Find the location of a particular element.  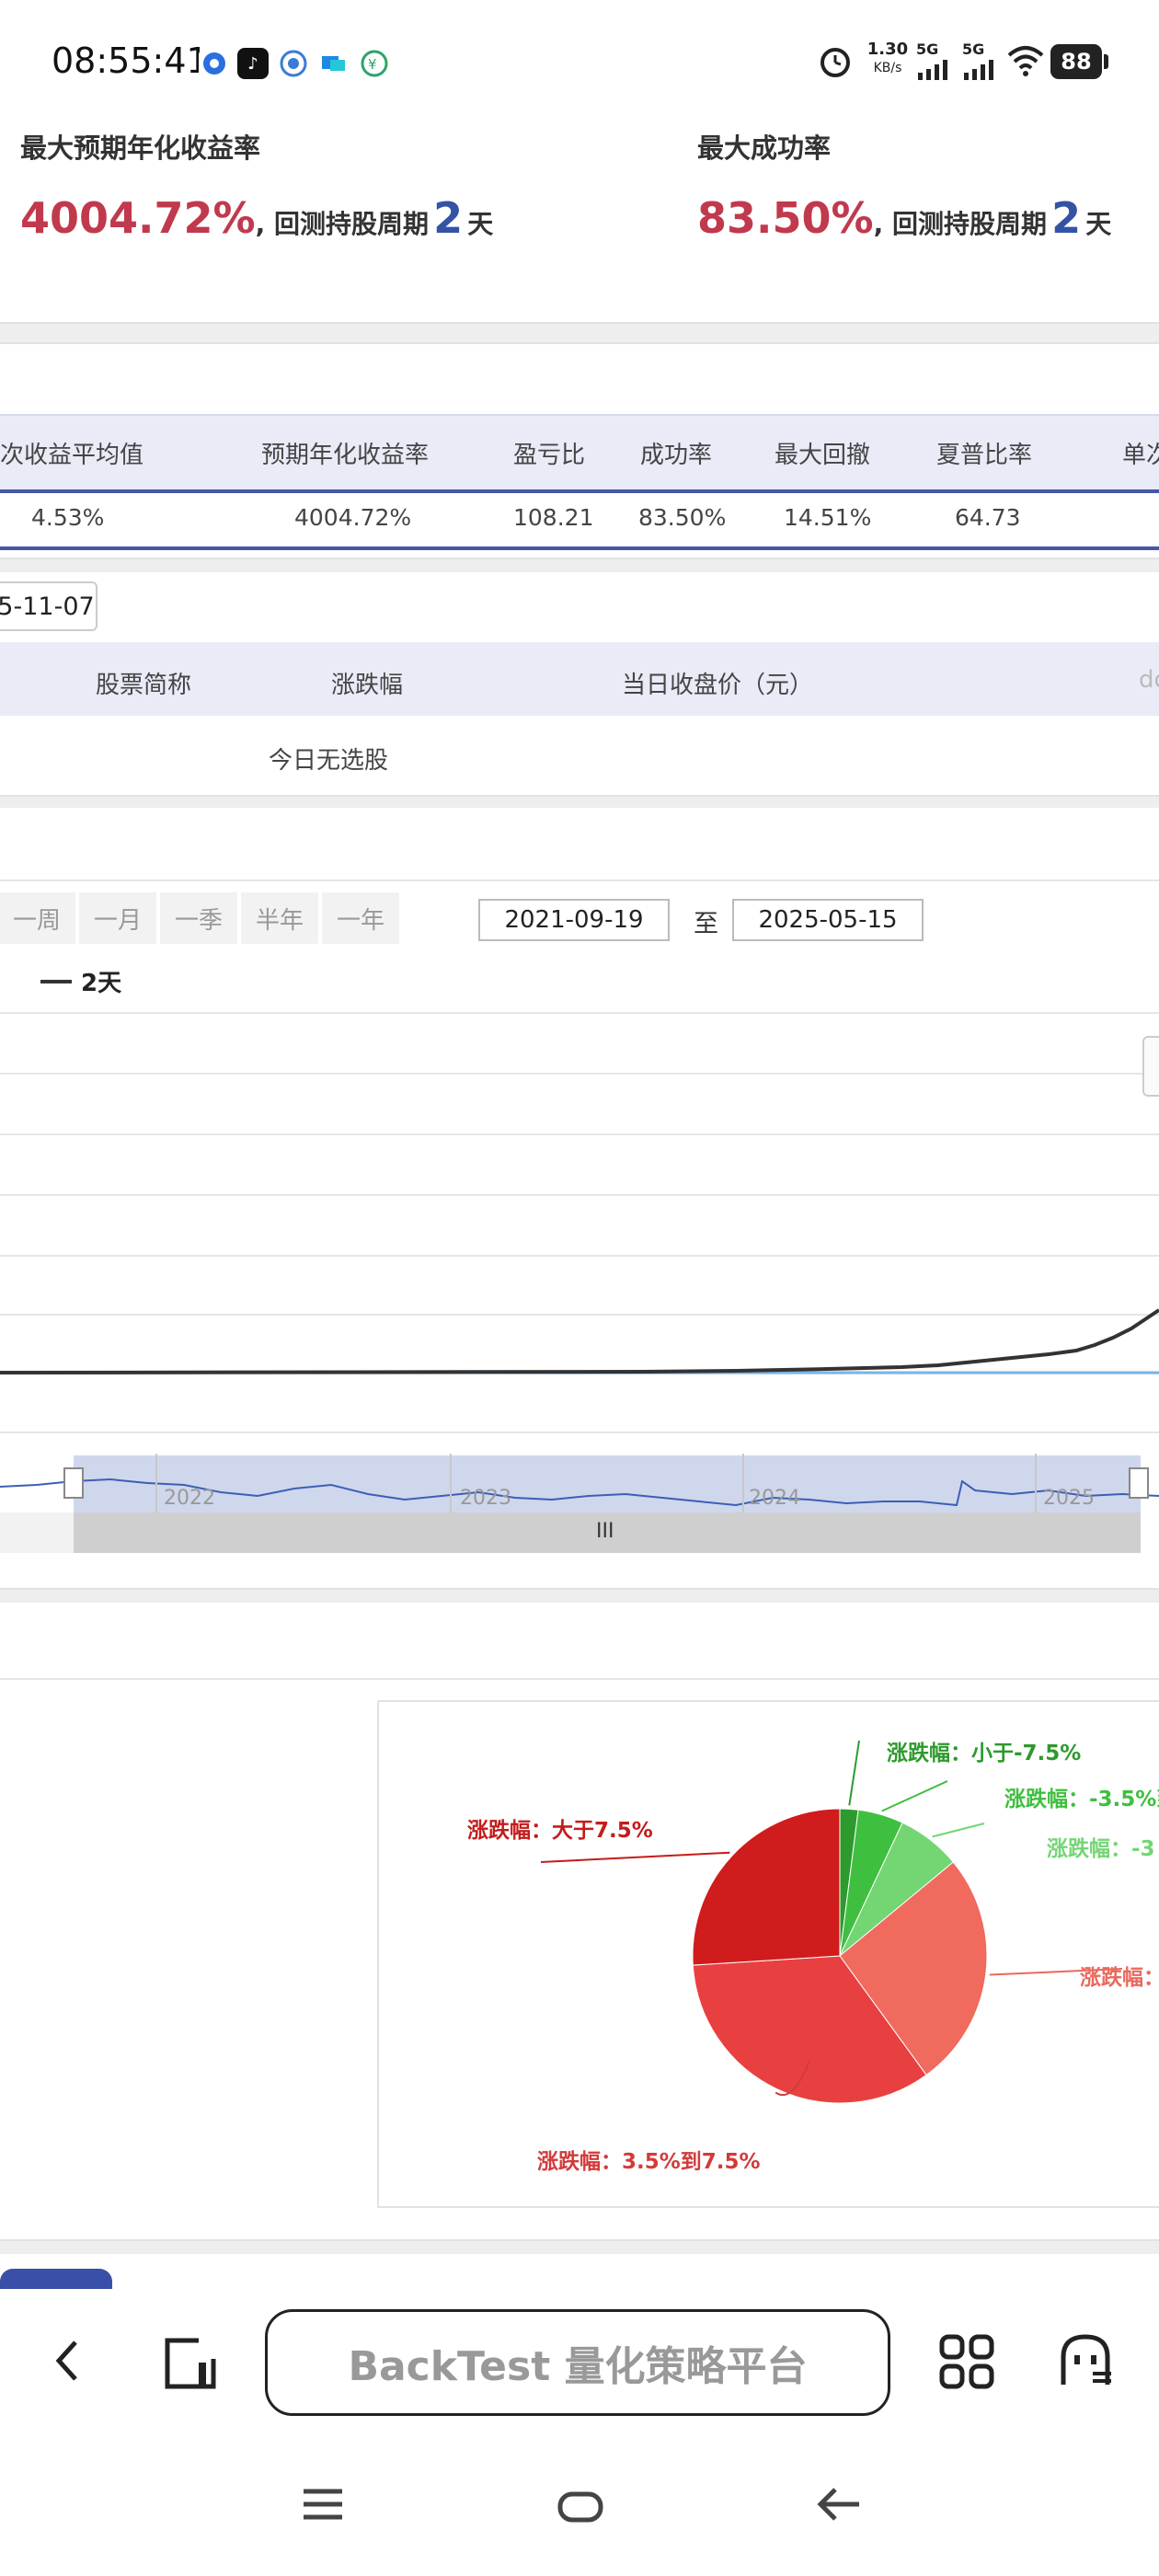

arrow-left-icon is located at coordinates (838, 2504).